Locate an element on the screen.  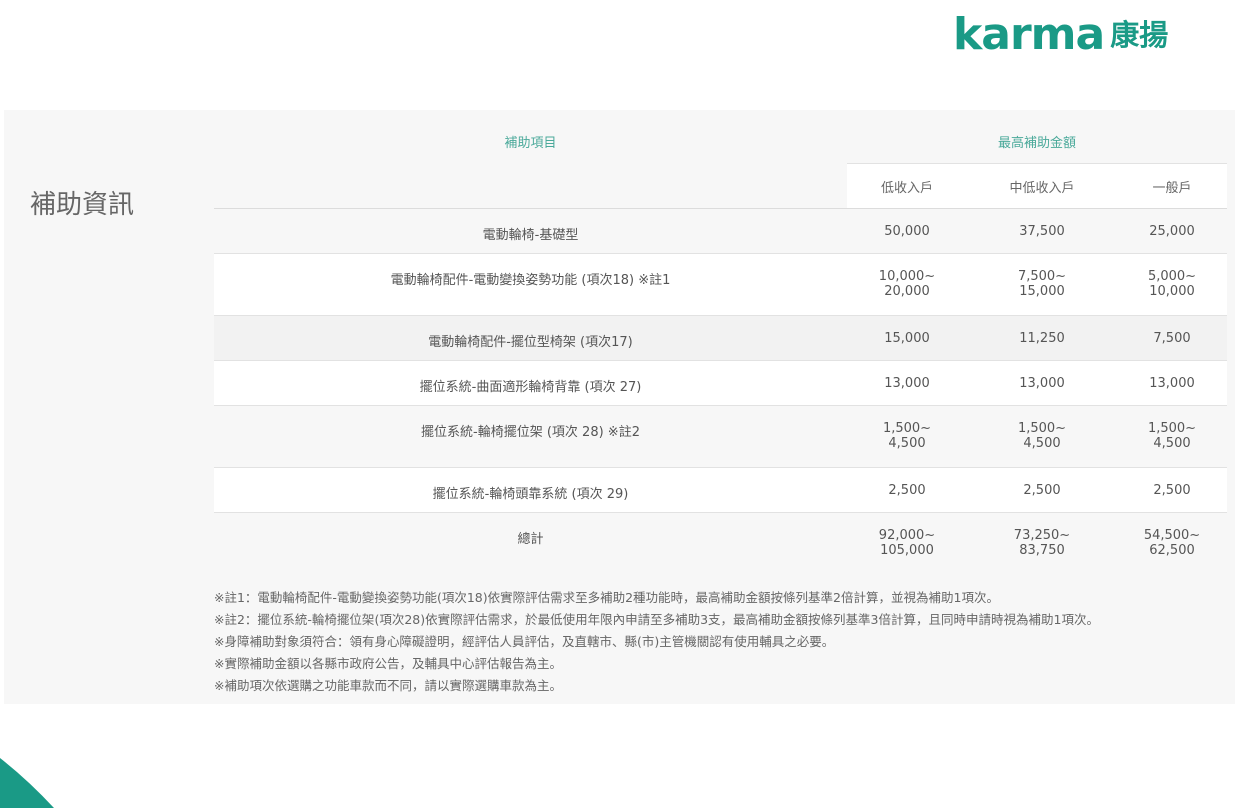
row-low-line: 13,000 is located at coordinates (907, 383).